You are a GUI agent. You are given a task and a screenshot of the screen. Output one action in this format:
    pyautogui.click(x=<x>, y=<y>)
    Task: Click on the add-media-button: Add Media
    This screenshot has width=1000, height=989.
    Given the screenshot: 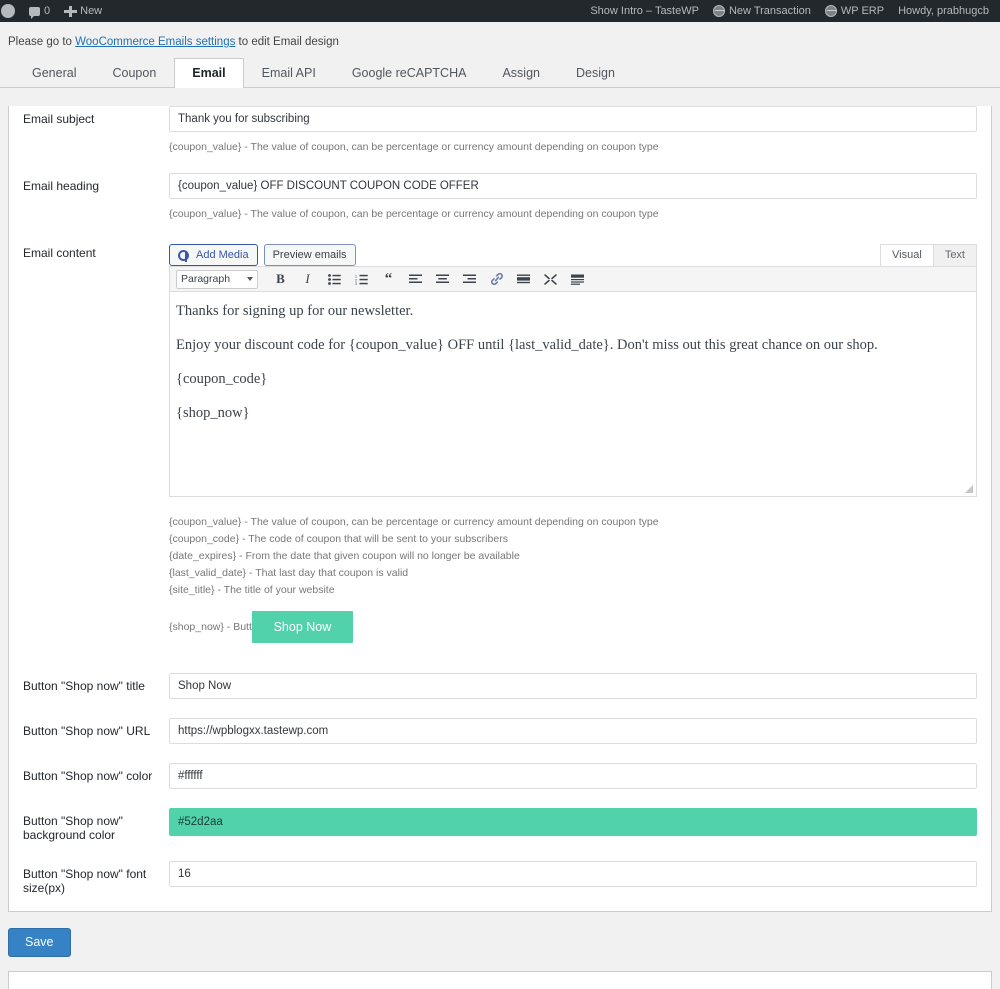 What is the action you would take?
    pyautogui.click(x=213, y=255)
    